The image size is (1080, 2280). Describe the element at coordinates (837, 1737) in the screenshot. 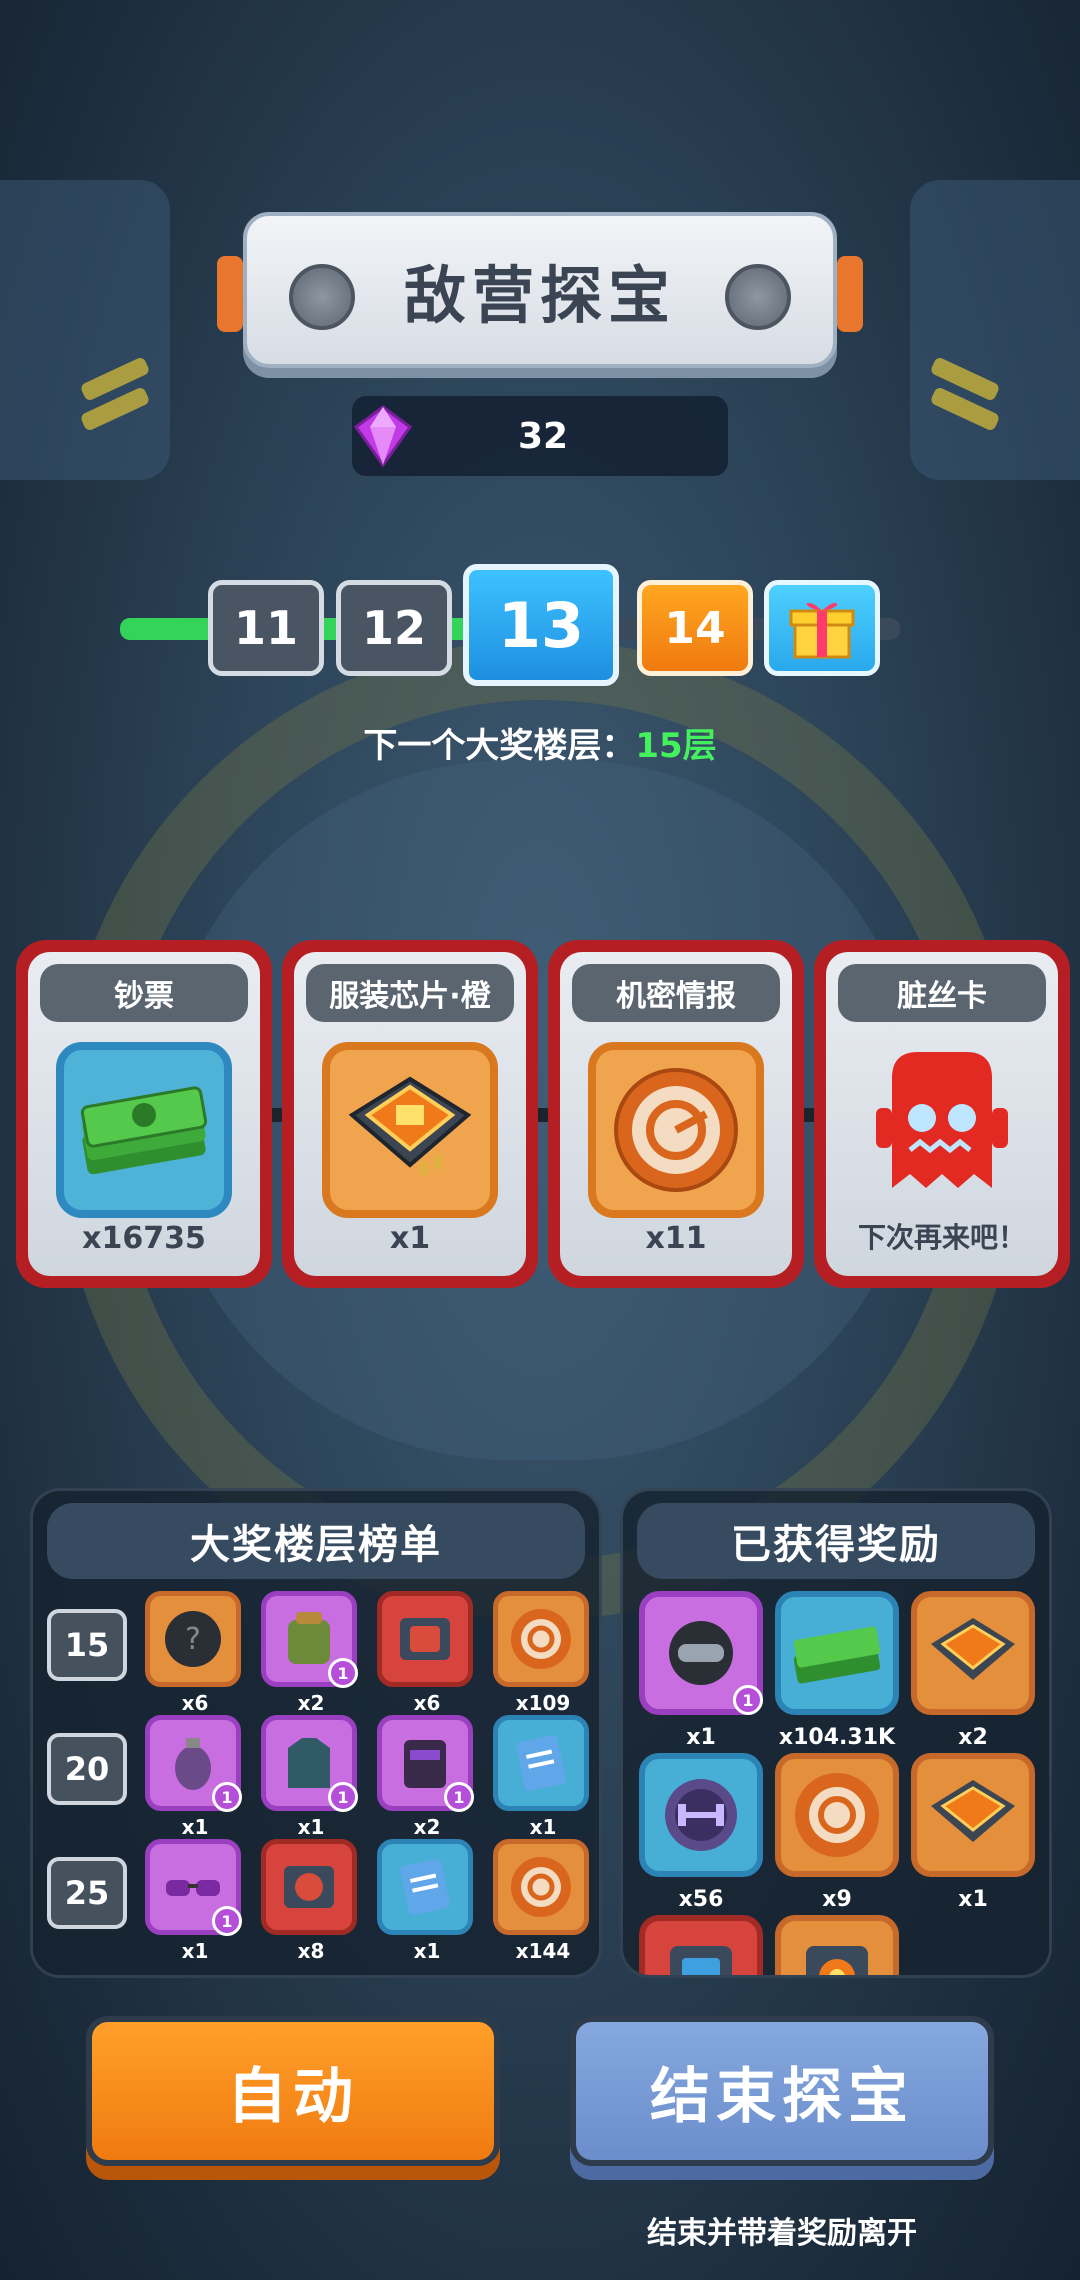

I see `earned-item-qty: x104.31K` at that location.